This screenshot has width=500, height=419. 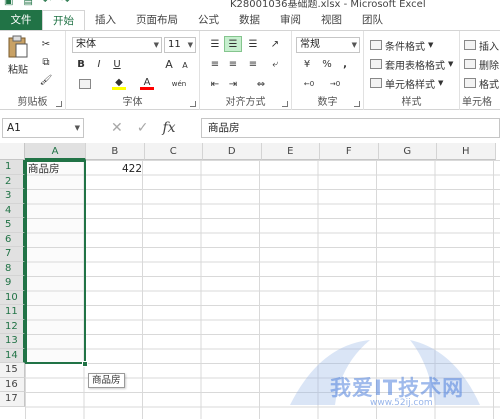 I want to click on cell-styles-button: 单元格样式 ▼, so click(x=406, y=83).